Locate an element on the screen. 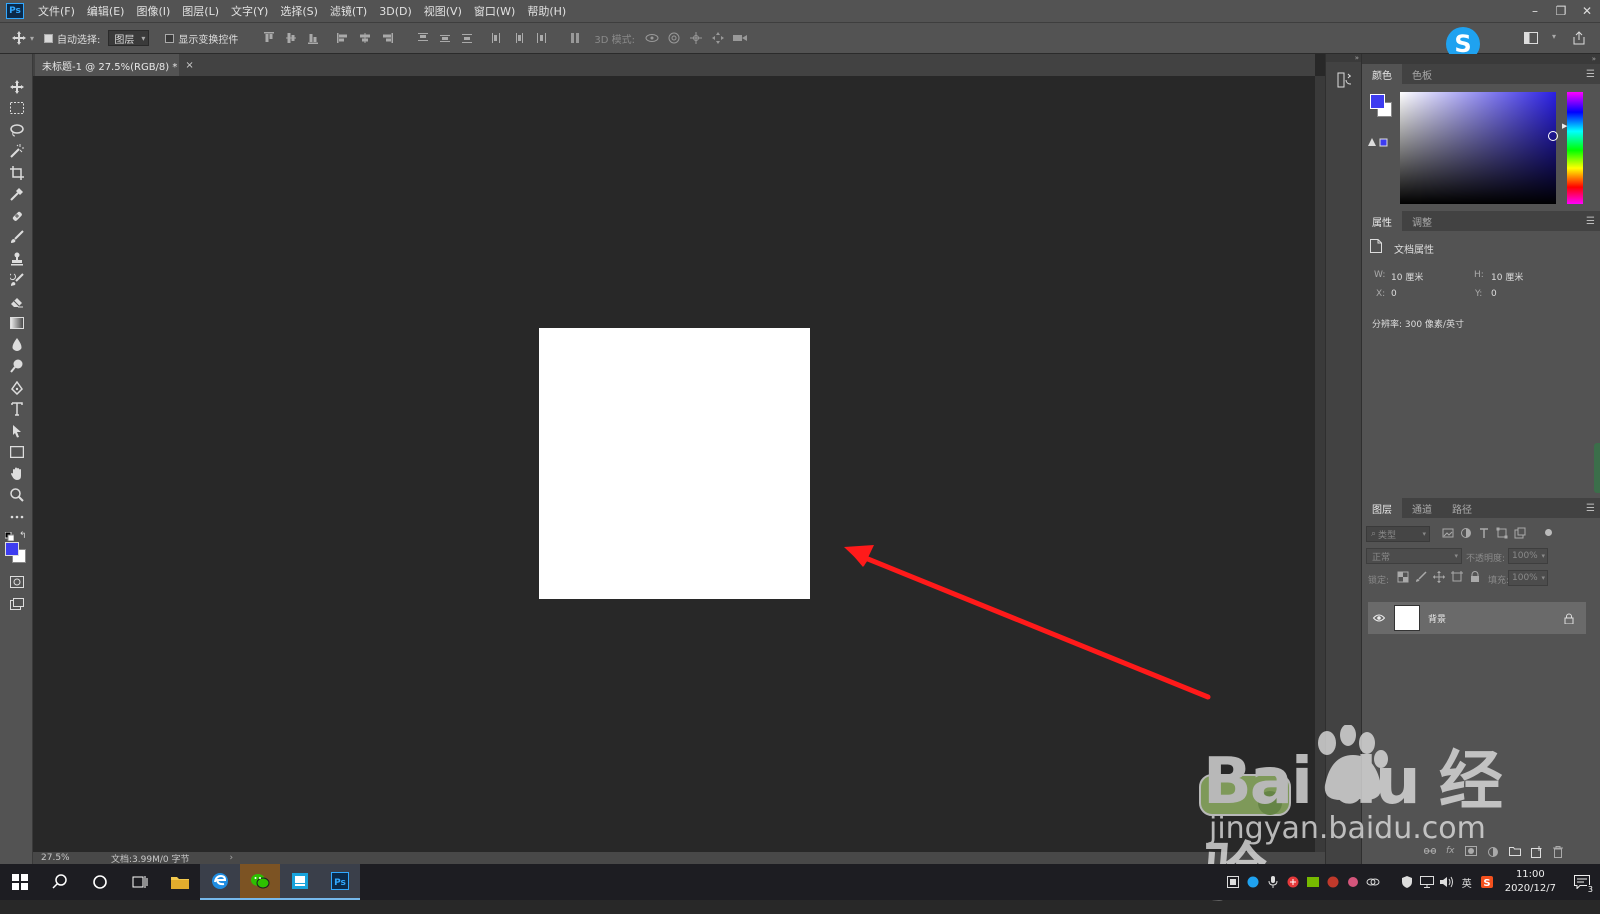 The width and height of the screenshot is (1600, 914). path-selection-tool-icon is located at coordinates (16, 431).